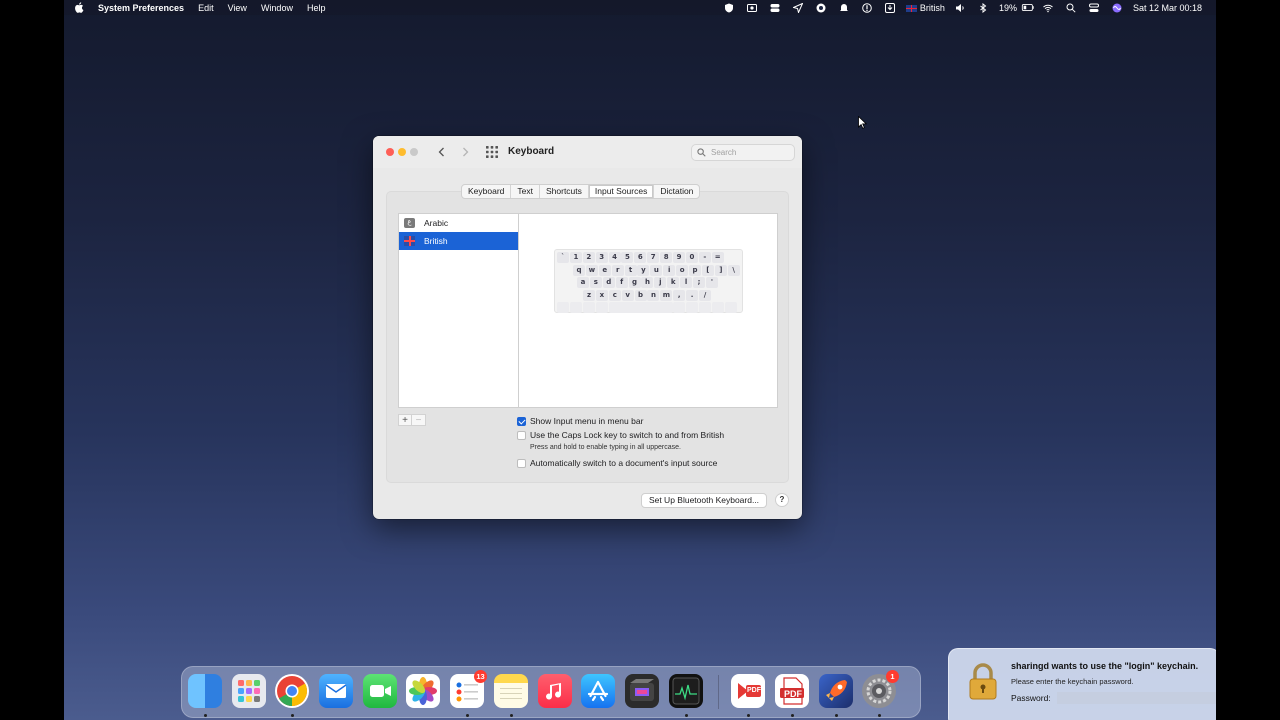 The image size is (1280, 720). What do you see at coordinates (249, 691) in the screenshot?
I see `launchpad-icon` at bounding box center [249, 691].